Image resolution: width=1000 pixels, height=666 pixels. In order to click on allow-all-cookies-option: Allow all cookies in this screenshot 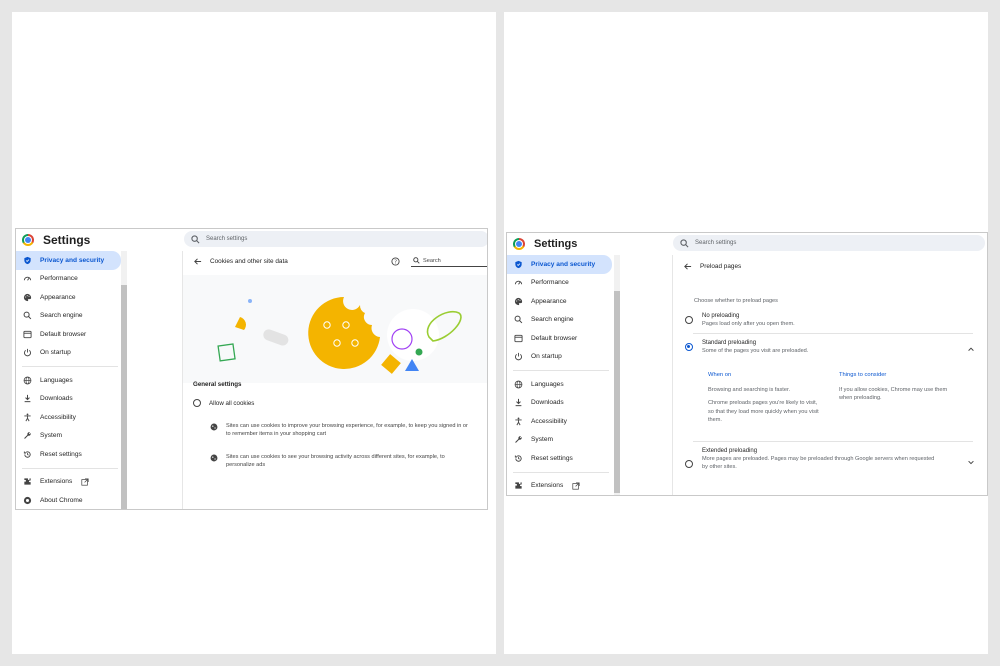, I will do `click(223, 403)`.